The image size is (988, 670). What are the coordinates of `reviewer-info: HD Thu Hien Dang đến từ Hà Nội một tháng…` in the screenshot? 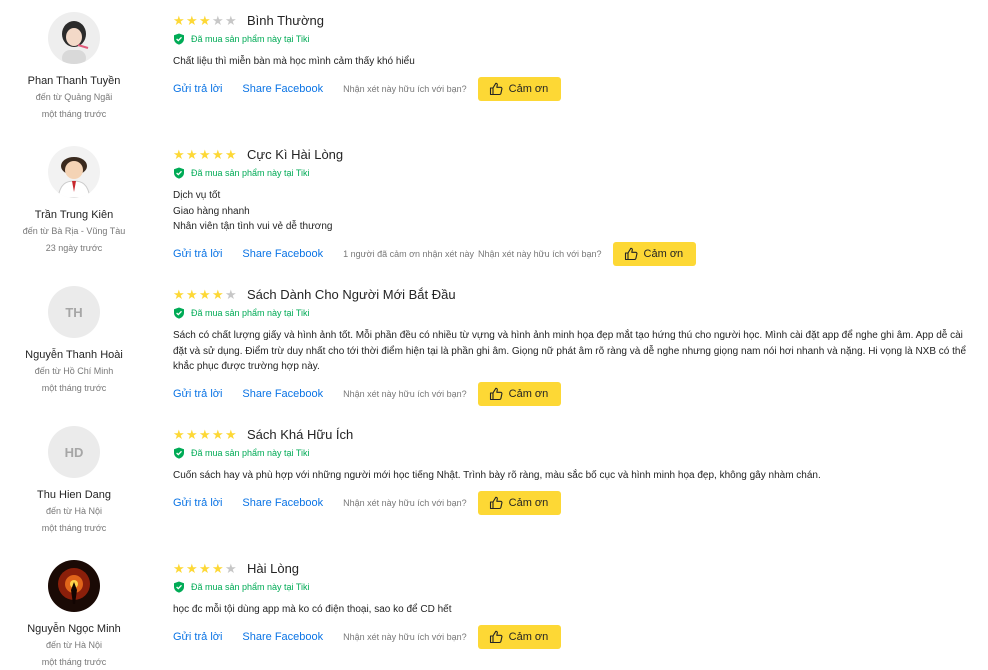 It's located at (74, 480).